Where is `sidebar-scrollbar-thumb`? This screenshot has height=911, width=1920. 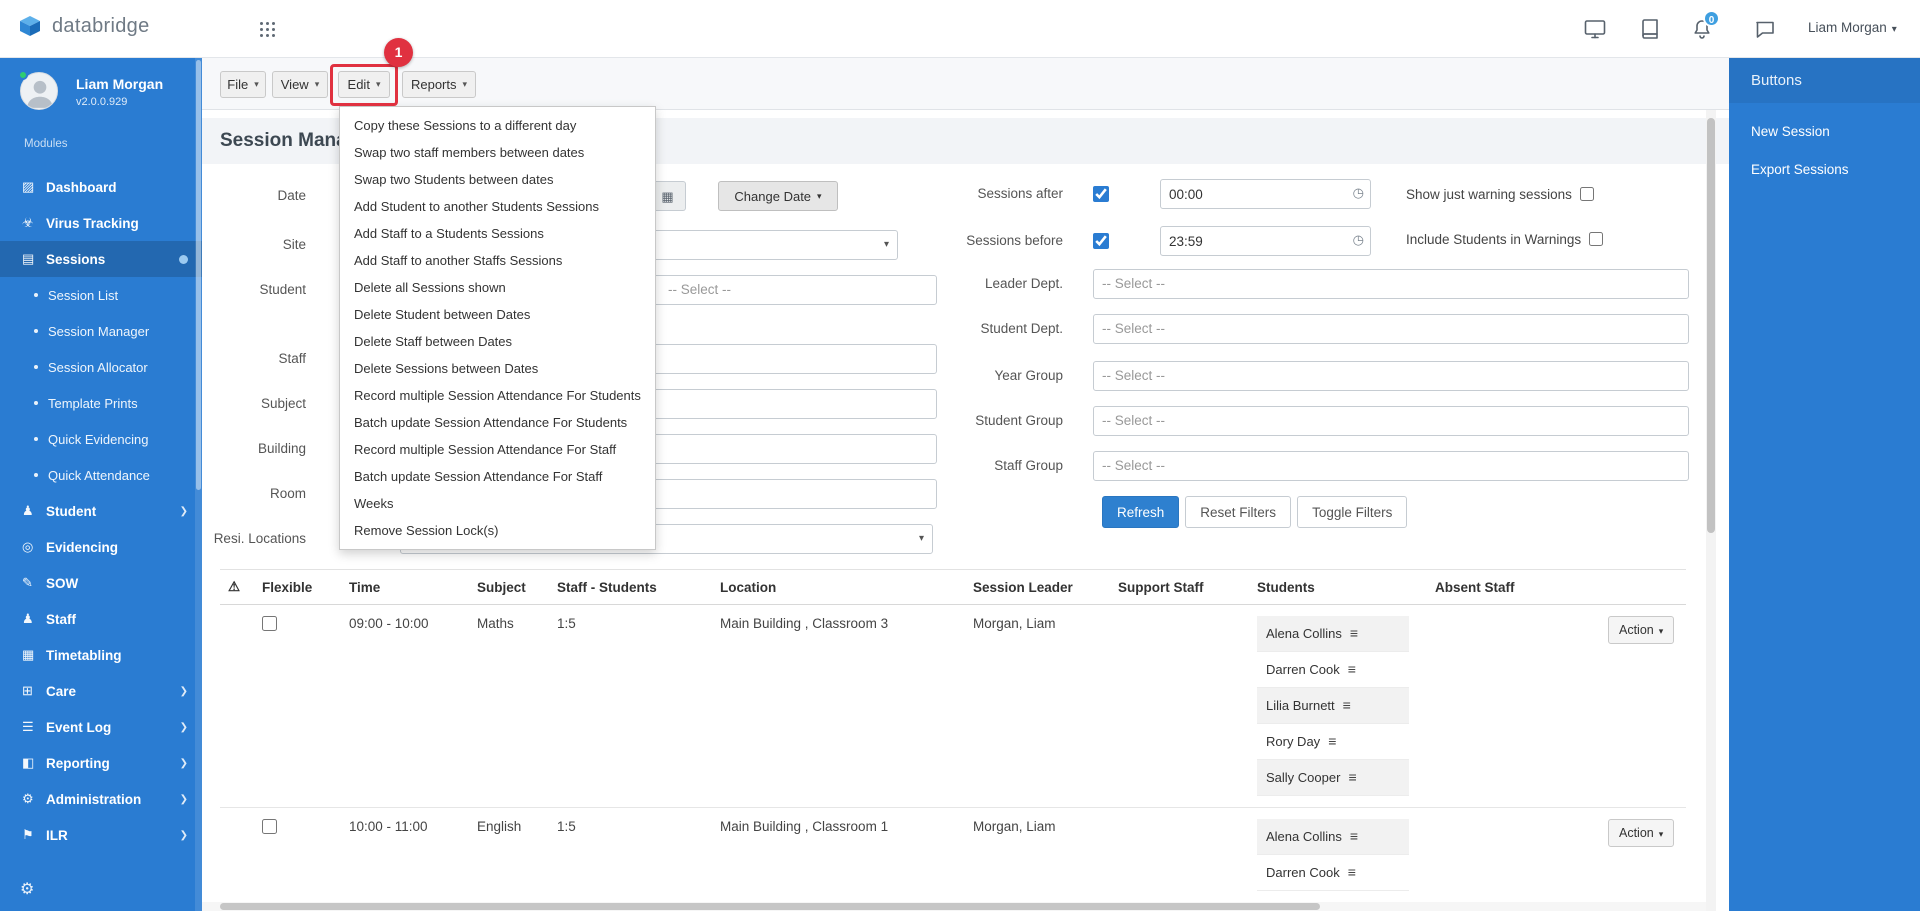
sidebar-scrollbar-thumb is located at coordinates (198, 275).